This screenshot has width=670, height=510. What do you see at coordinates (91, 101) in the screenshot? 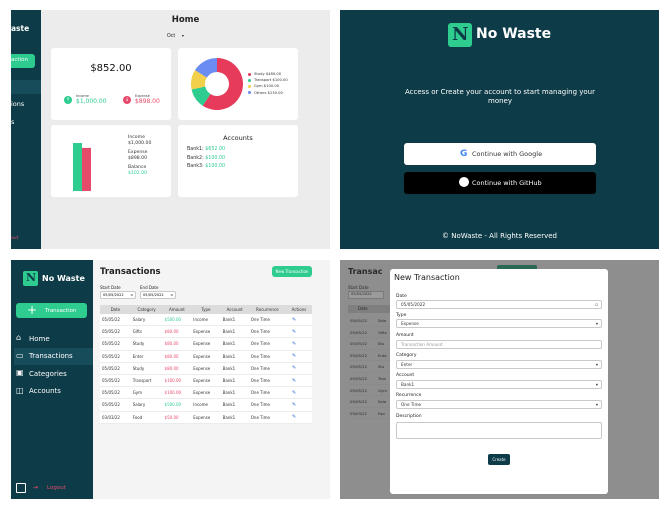
I see `income-value: $1,000.00` at bounding box center [91, 101].